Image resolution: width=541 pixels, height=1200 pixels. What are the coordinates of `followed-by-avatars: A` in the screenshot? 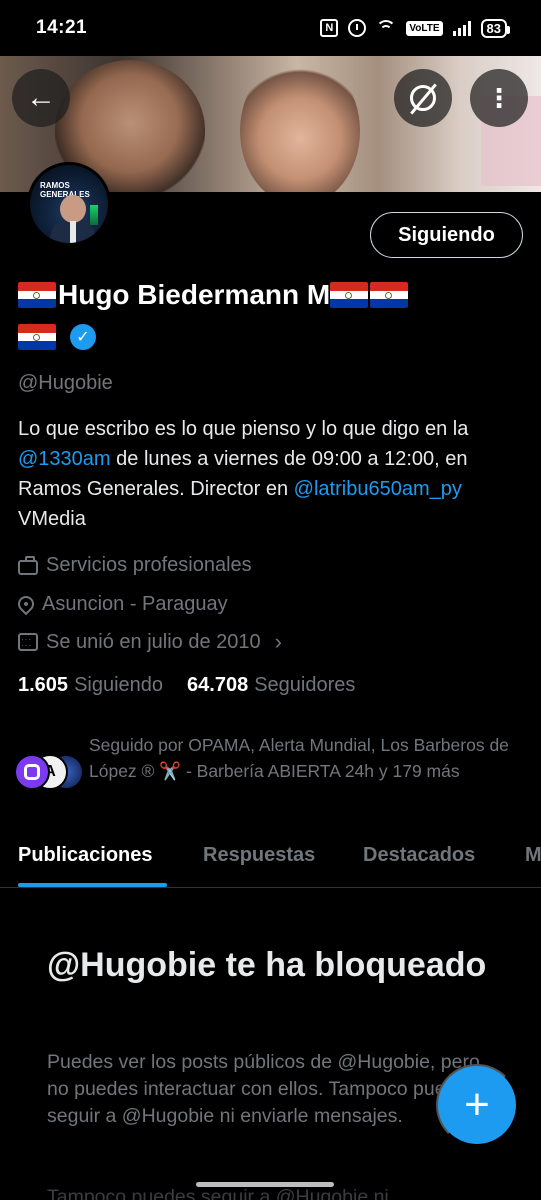 It's located at (49, 772).